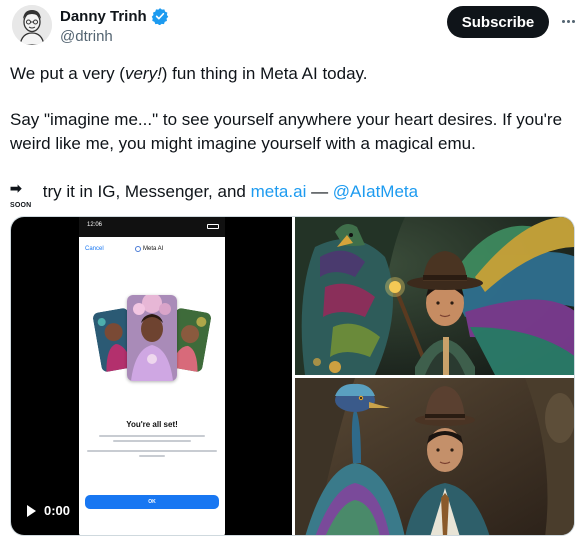  Describe the element at coordinates (568, 21) in the screenshot. I see `more-icon` at that location.